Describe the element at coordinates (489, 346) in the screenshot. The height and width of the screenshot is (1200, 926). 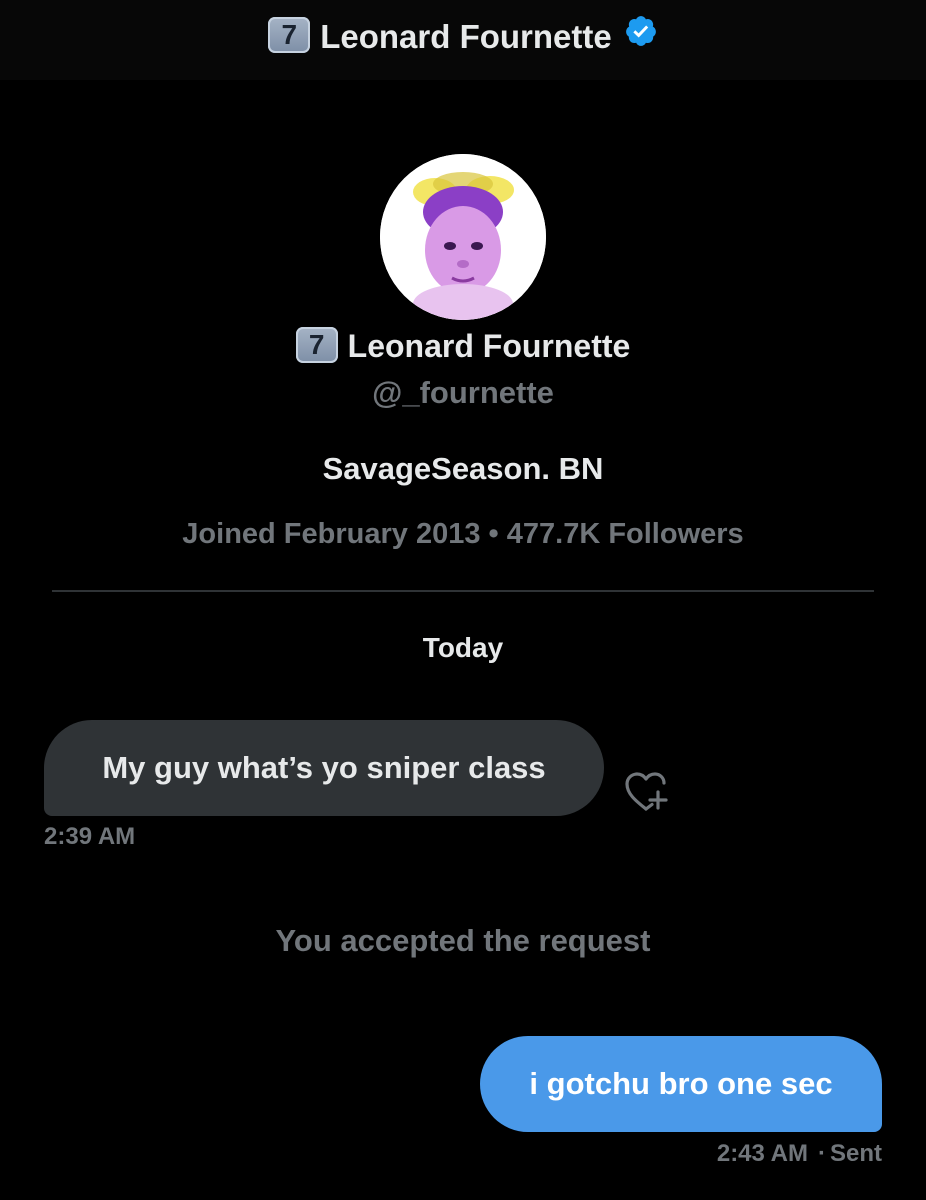
I see `profile-name-text: Leonard Fournette` at that location.